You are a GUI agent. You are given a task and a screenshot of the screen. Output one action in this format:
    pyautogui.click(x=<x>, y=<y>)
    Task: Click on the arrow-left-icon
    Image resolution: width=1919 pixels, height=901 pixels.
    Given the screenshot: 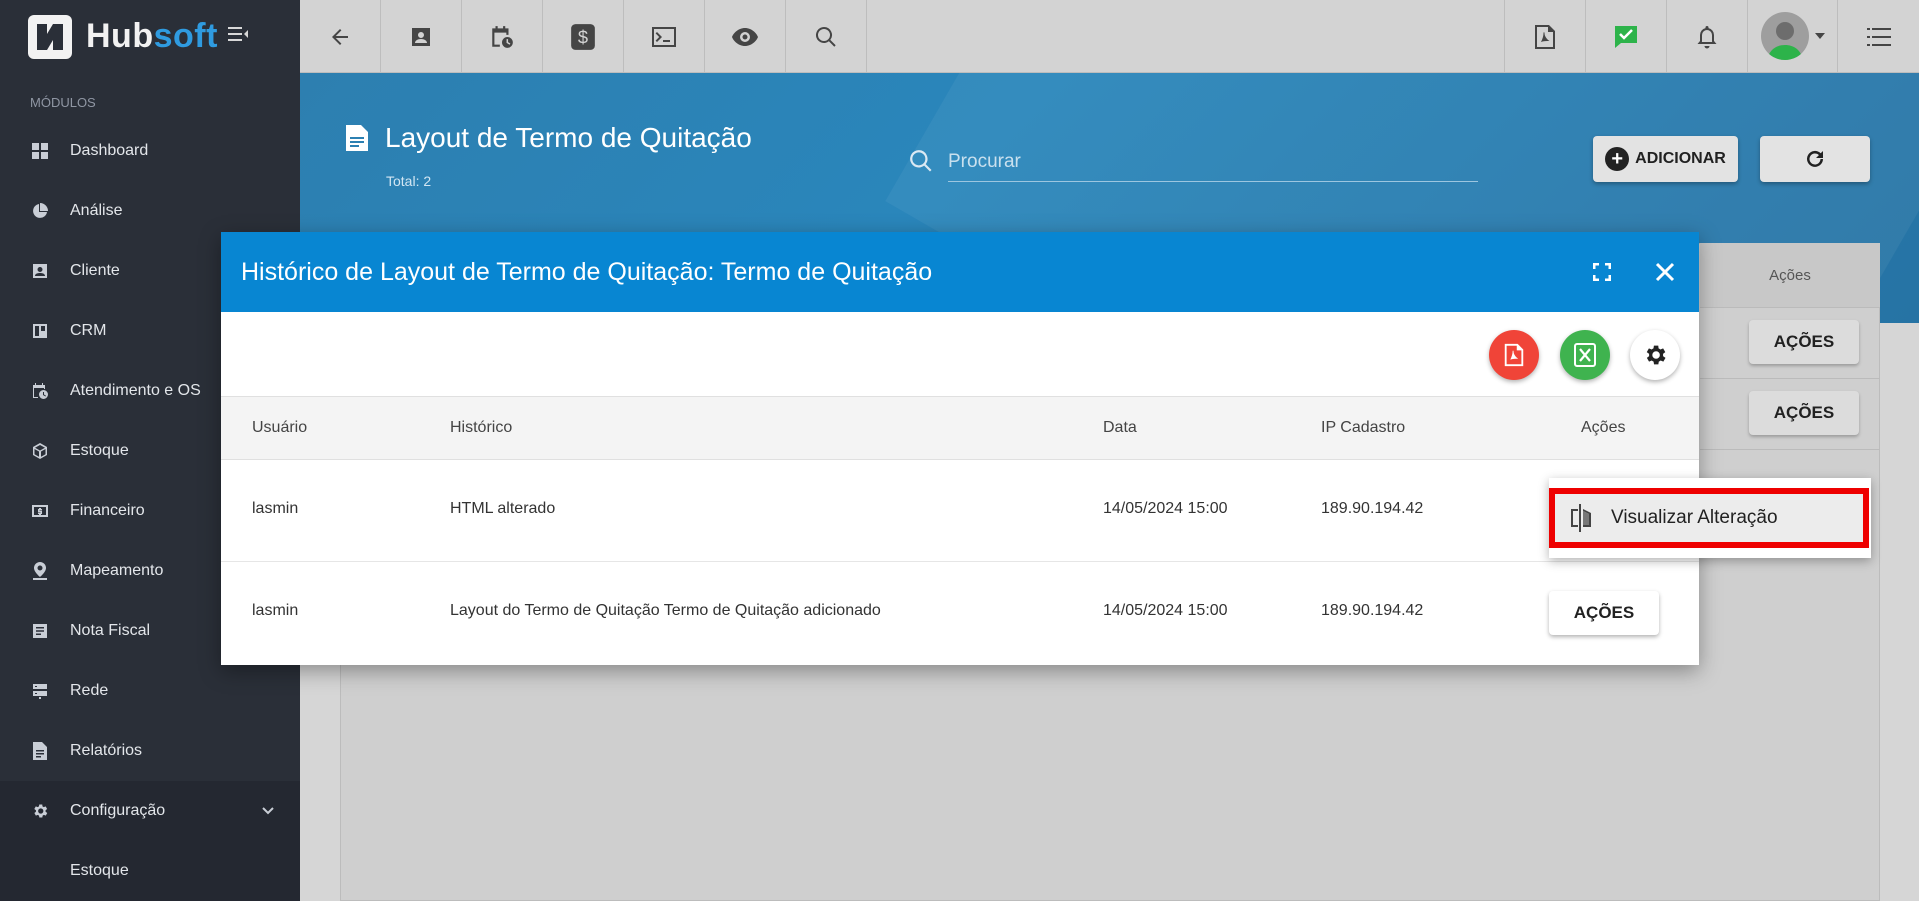 What is the action you would take?
    pyautogui.click(x=340, y=36)
    